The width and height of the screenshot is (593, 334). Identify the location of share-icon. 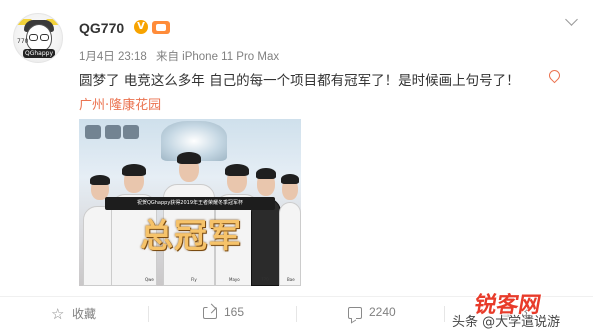
(210, 312).